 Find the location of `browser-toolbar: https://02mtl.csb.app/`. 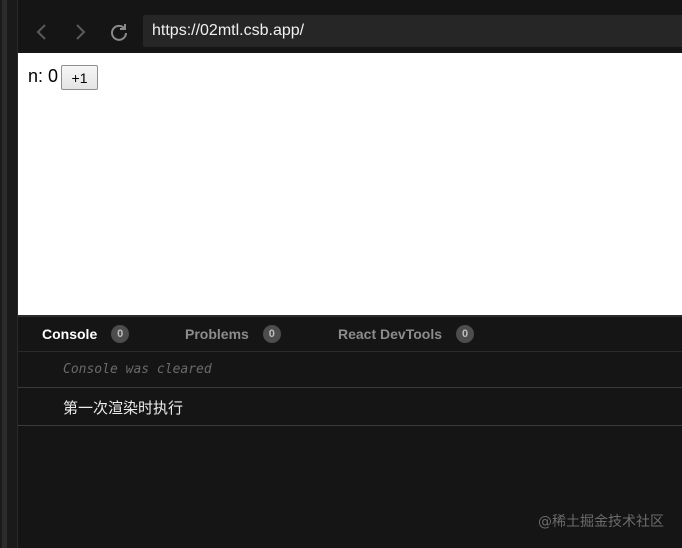

browser-toolbar: https://02mtl.csb.app/ is located at coordinates (350, 26).